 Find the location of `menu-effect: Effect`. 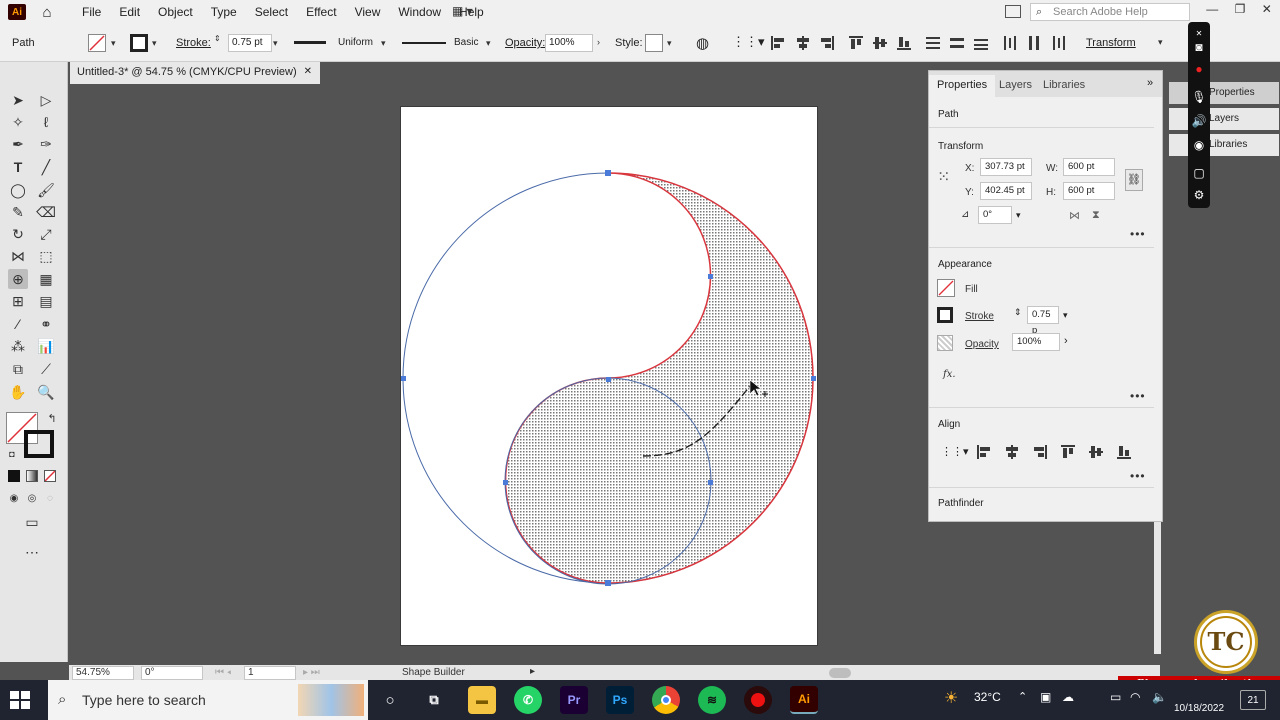

menu-effect: Effect is located at coordinates (321, 12).